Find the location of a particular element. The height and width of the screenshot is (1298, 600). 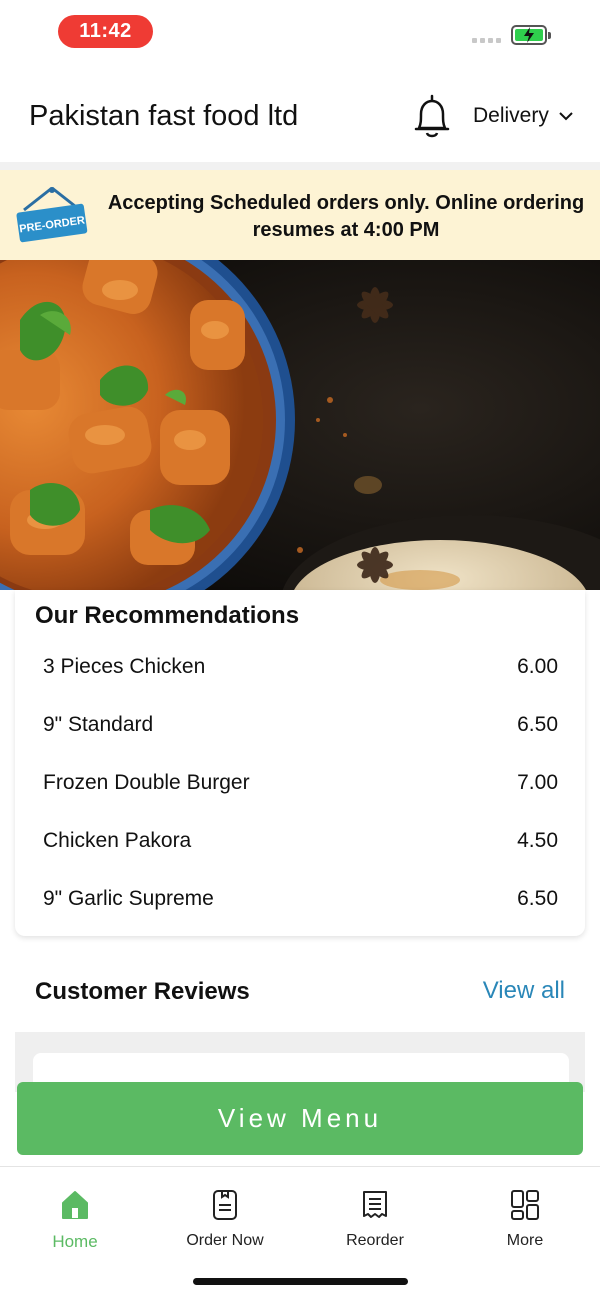

item-name: 9" Standard is located at coordinates (98, 724).